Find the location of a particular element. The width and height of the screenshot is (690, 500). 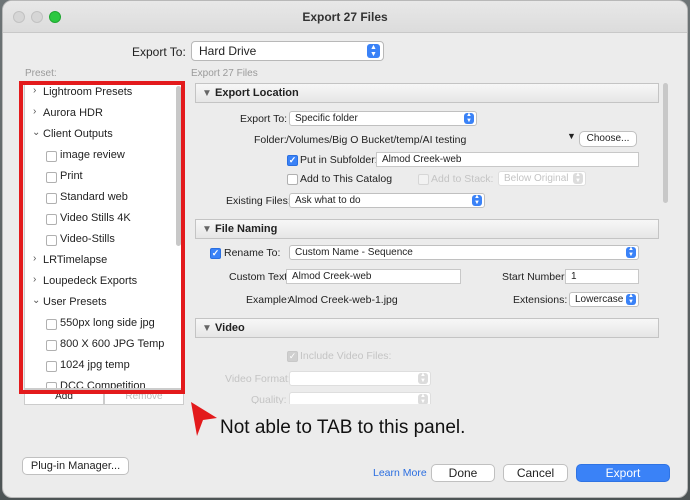

section-title: Video is located at coordinates (230, 328).